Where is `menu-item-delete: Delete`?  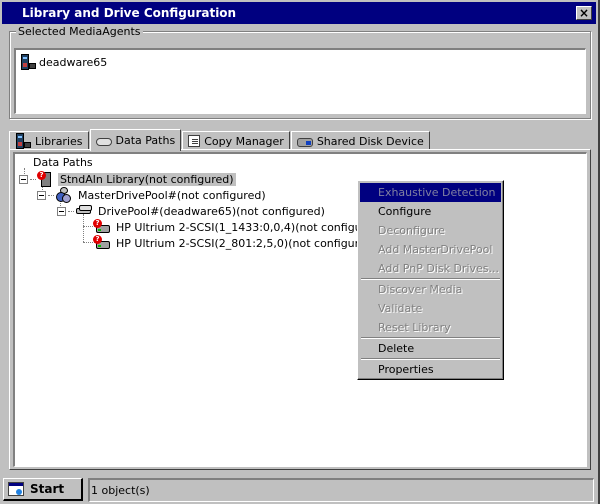
menu-item-delete: Delete is located at coordinates (430, 348).